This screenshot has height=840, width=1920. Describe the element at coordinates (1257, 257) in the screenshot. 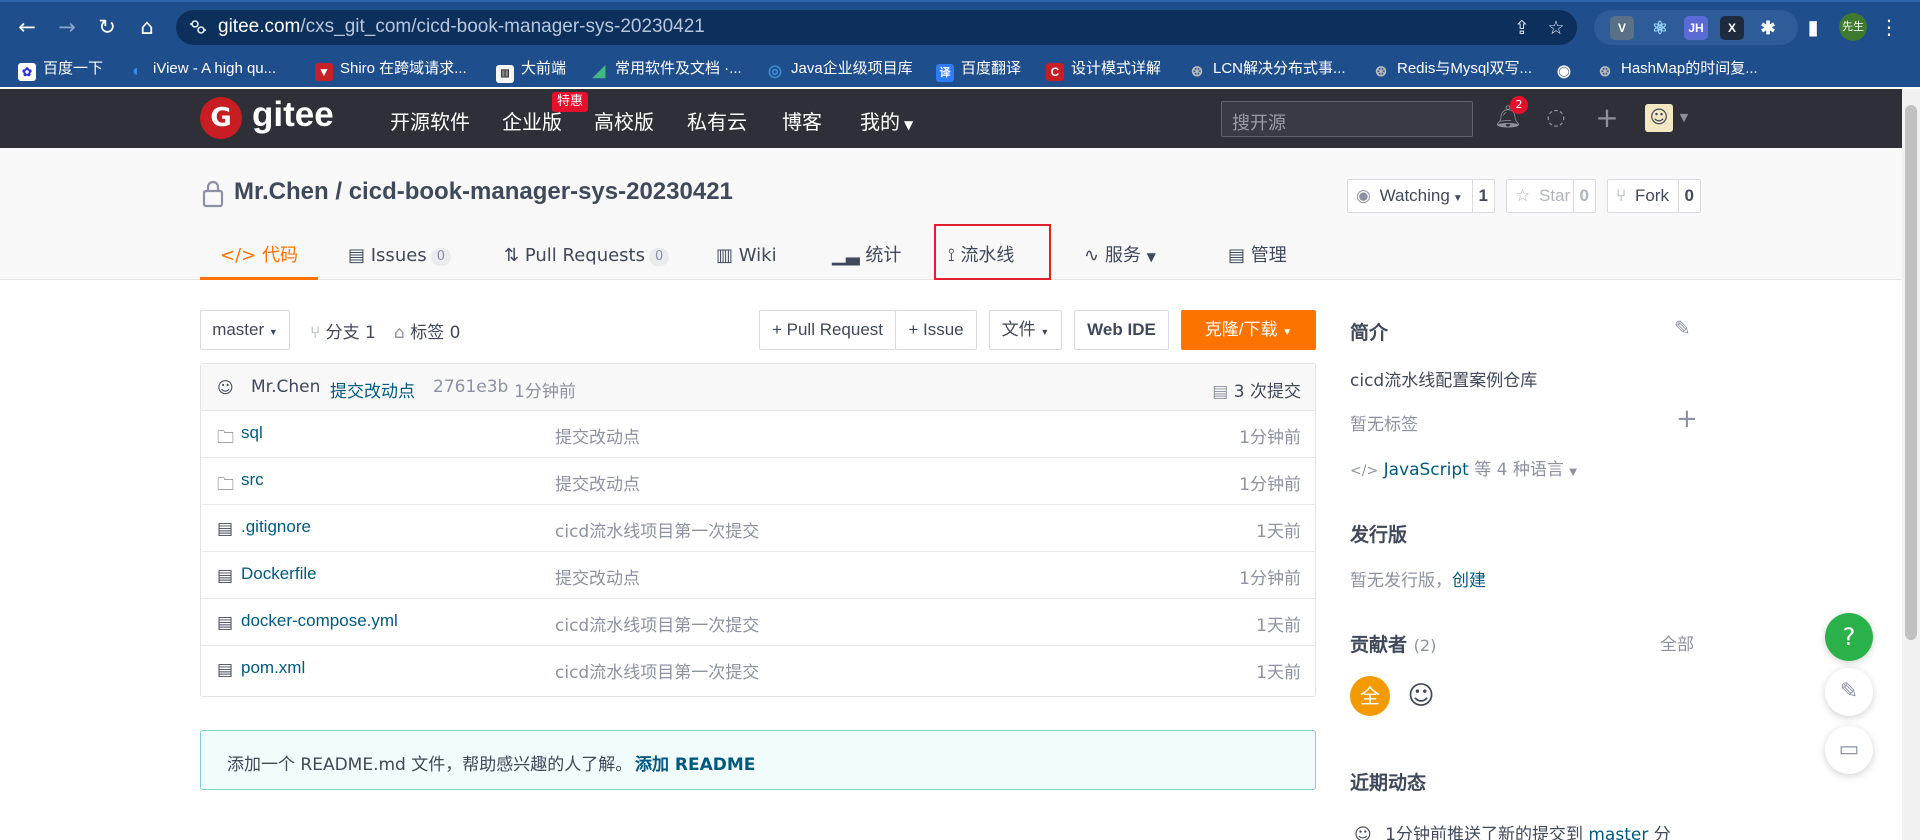

I see `tab-manage: ▤ 管理` at that location.